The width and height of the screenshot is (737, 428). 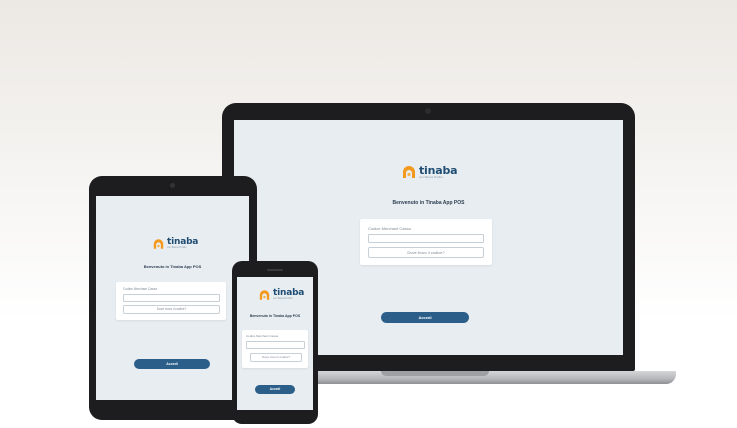 What do you see at coordinates (281, 295) in the screenshot?
I see `phone-brand-logo: tinaba con Banca Profilo` at bounding box center [281, 295].